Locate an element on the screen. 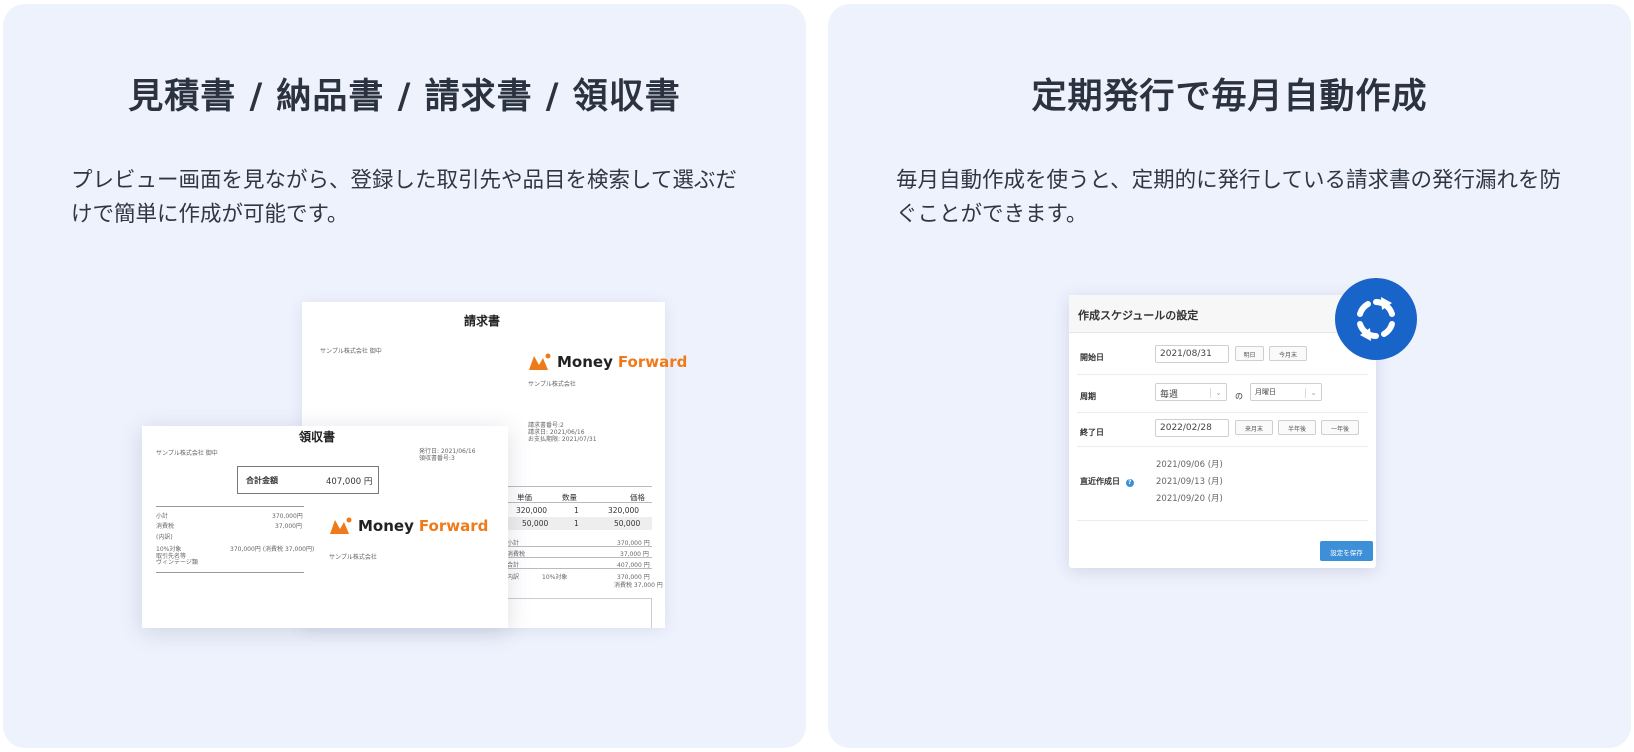 The width and height of the screenshot is (1634, 752). schedule-header: 作成スケジュールの設定 is located at coordinates (1222, 314).